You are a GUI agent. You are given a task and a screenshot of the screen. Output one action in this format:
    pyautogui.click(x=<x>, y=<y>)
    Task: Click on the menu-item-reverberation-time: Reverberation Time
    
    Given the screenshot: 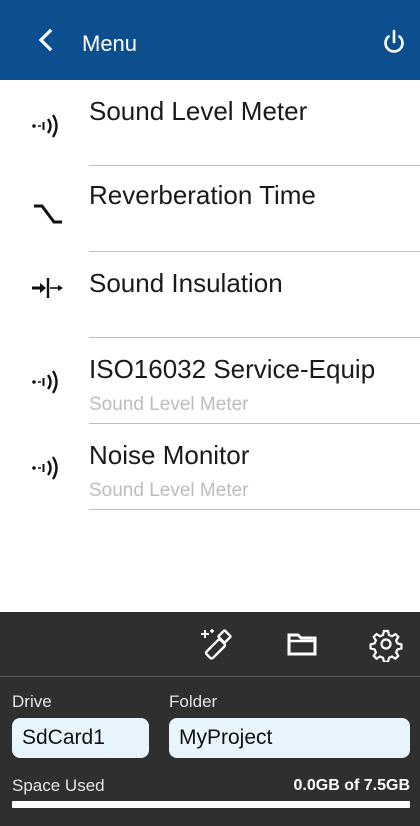 What is the action you would take?
    pyautogui.click(x=210, y=209)
    